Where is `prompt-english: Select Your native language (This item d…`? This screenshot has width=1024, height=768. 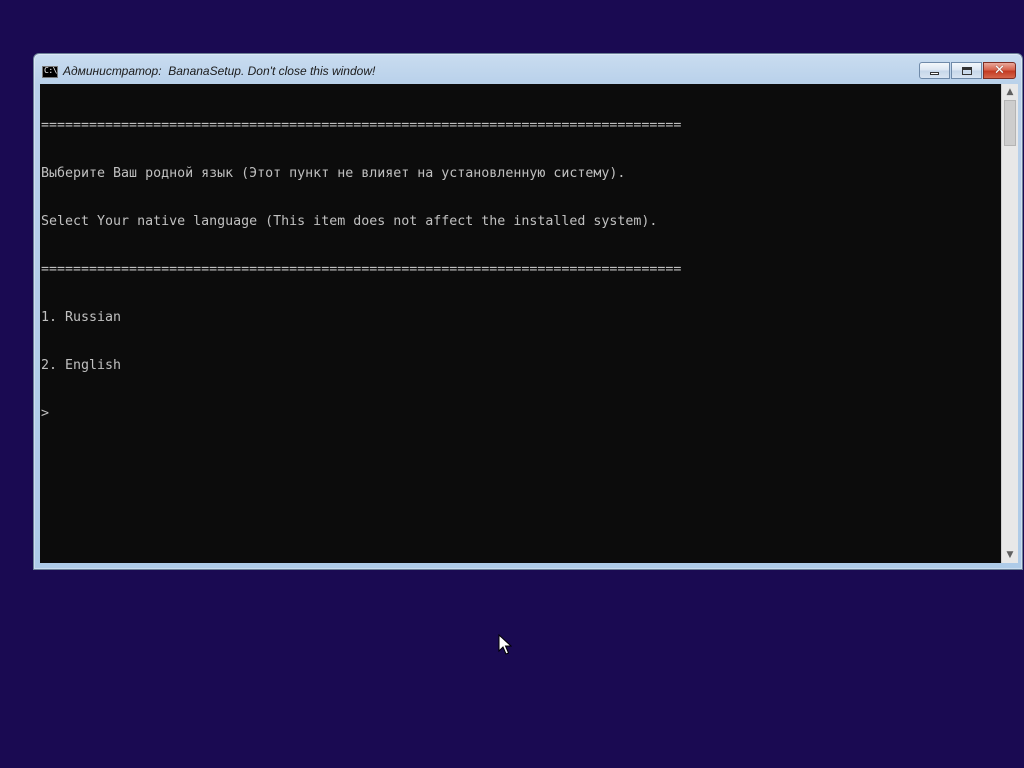
prompt-english: Select Your native language (This item d… is located at coordinates (349, 221).